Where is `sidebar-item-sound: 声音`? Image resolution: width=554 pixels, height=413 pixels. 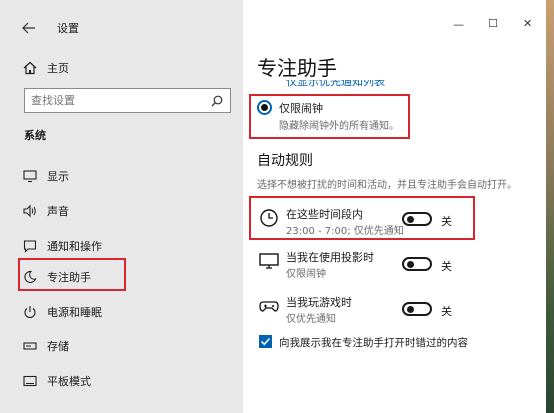
sidebar-item-sound: 声音 is located at coordinates (121, 211).